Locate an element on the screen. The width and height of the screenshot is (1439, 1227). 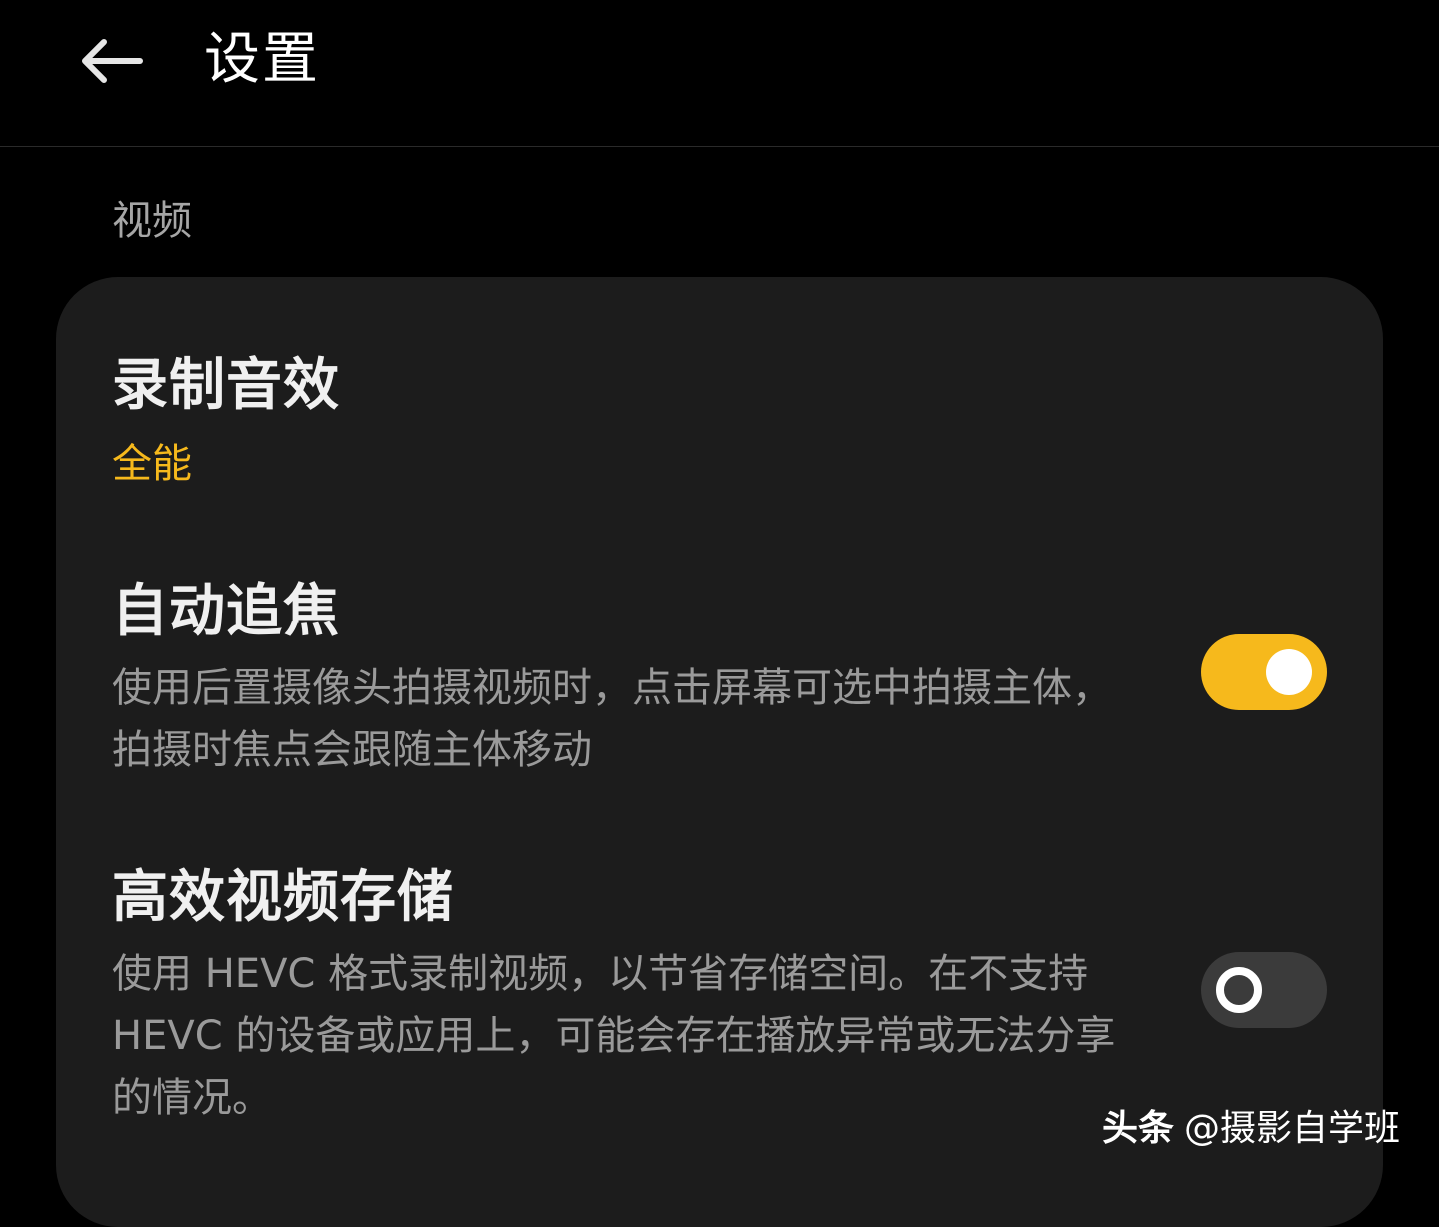
setting-value: 全能 is located at coordinates (152, 464).